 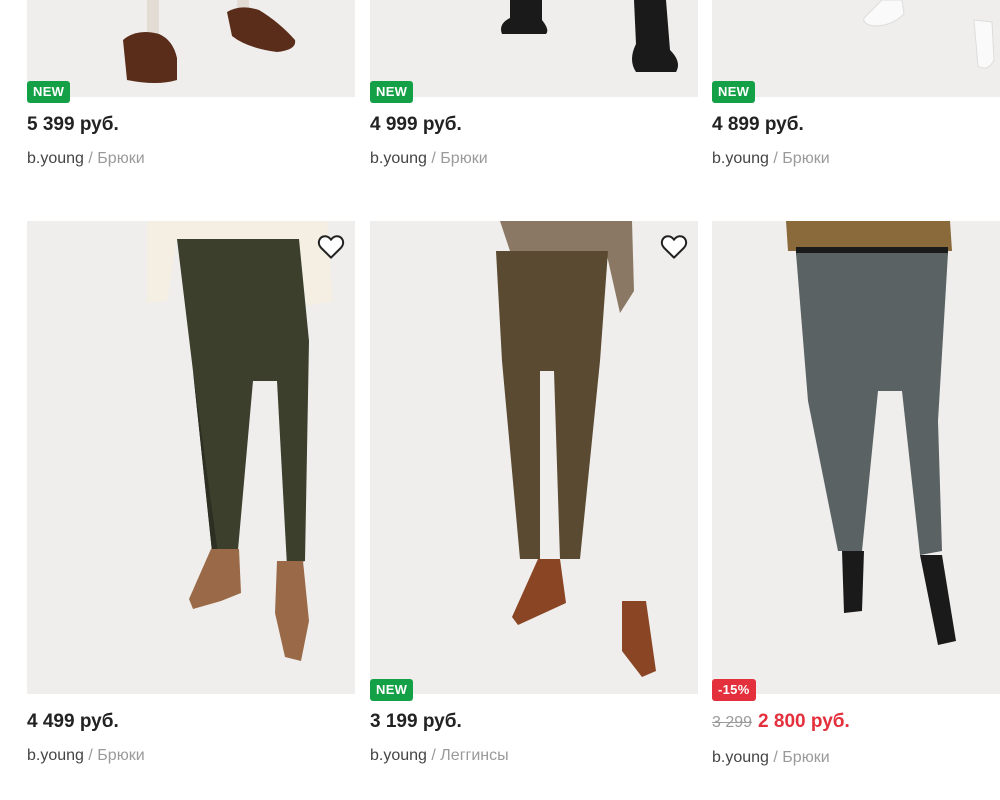 I want to click on discount-badge: -15%, so click(x=734, y=690).